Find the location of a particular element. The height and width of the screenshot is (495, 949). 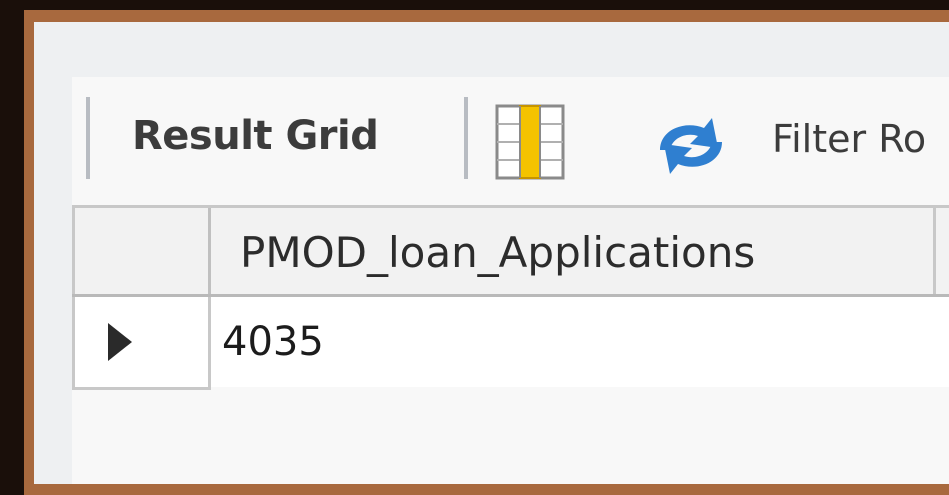

header-corner-cell is located at coordinates (141, 251).